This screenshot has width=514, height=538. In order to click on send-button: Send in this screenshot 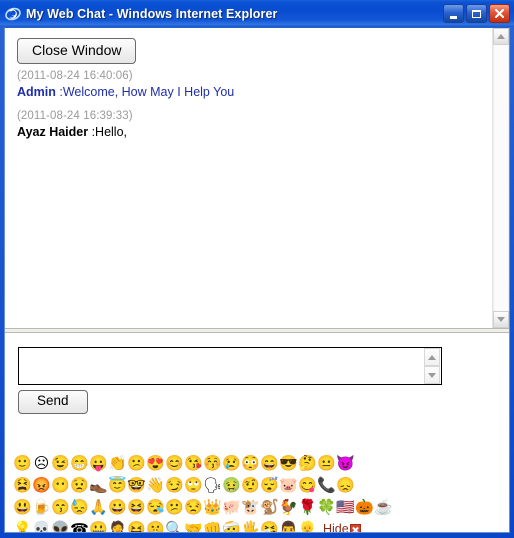, I will do `click(53, 402)`.